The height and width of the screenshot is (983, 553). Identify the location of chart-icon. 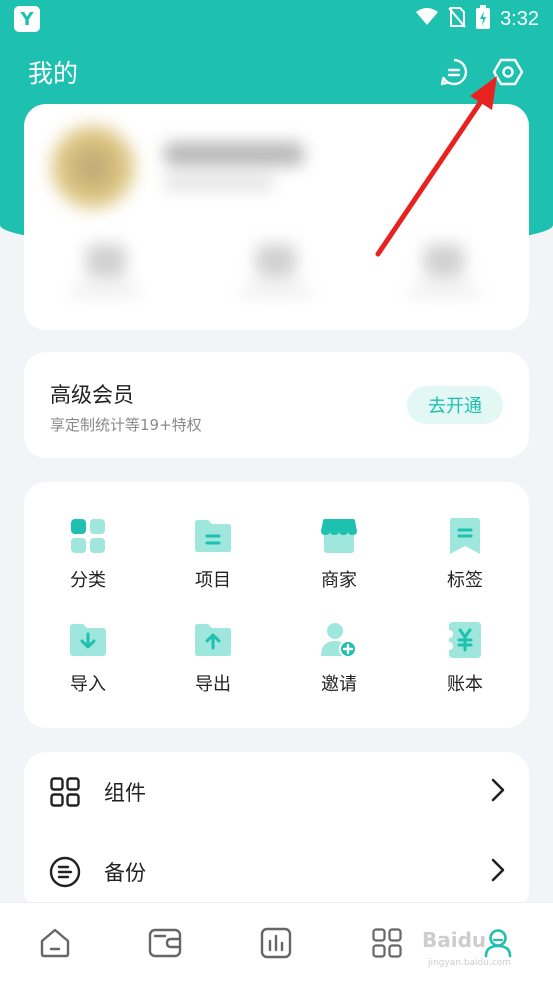
(276, 943).